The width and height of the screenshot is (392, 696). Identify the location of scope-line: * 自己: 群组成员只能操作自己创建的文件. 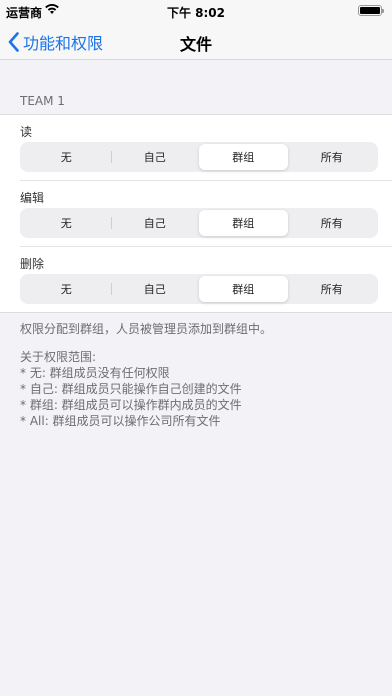
(131, 389).